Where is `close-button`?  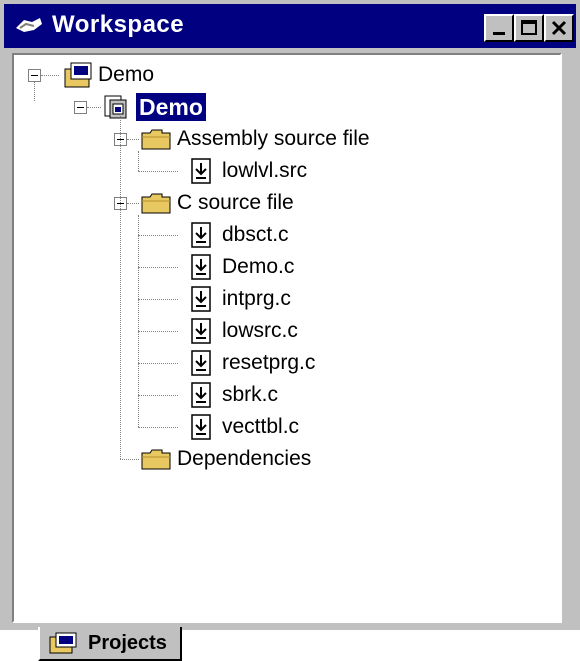 close-button is located at coordinates (559, 28).